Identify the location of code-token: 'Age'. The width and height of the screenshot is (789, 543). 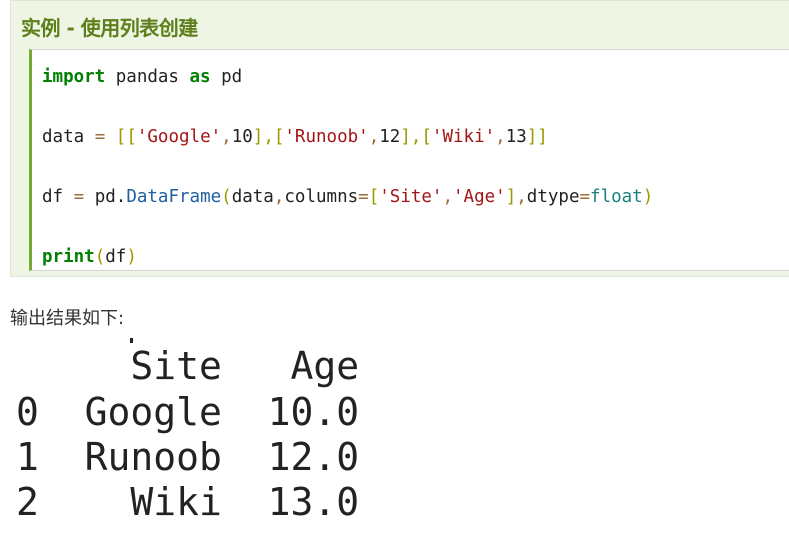
(479, 197).